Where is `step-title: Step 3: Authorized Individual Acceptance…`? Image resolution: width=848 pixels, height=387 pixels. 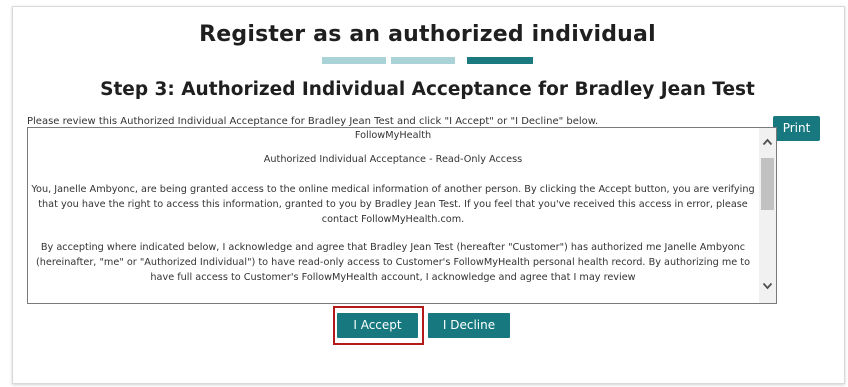 step-title: Step 3: Authorized Individual Acceptance… is located at coordinates (427, 89).